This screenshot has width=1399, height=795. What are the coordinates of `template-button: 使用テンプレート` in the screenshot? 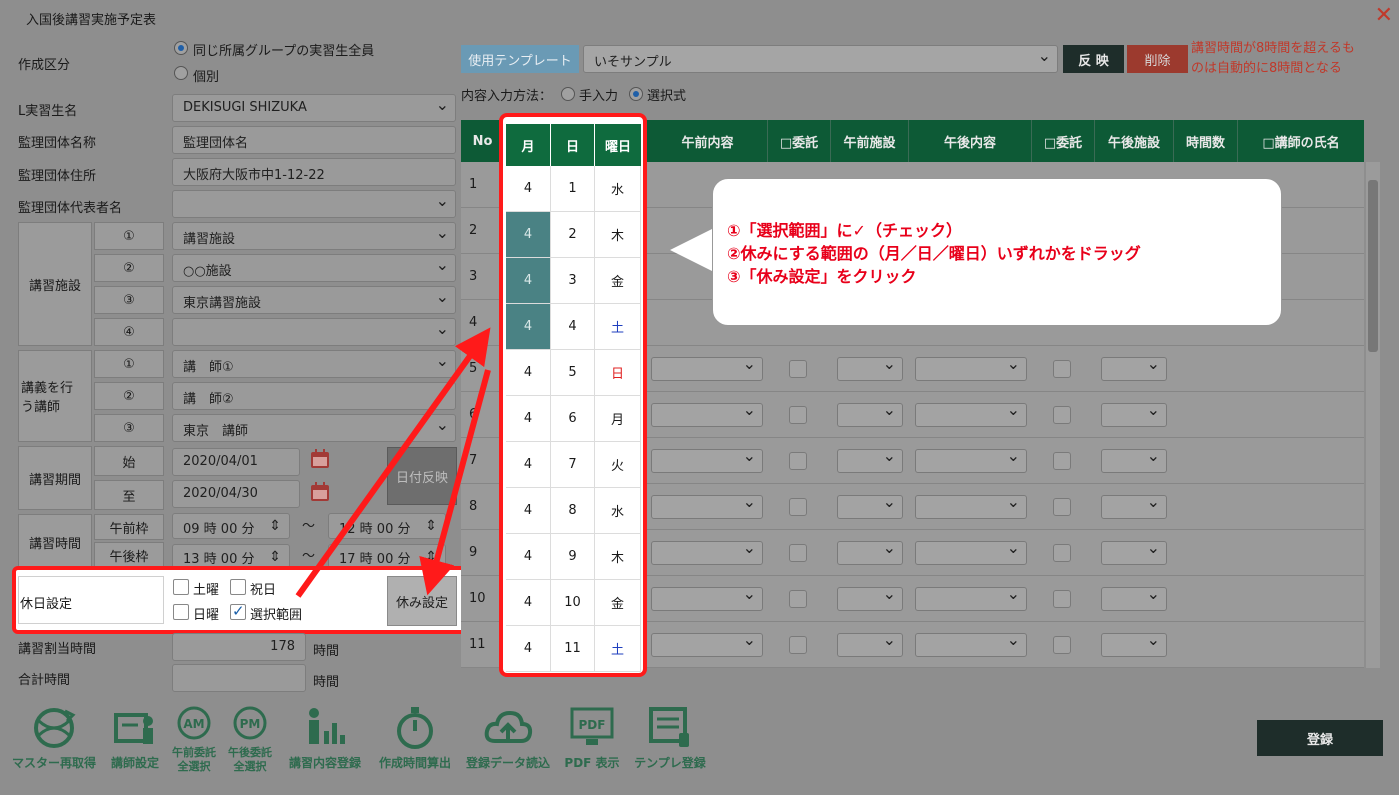 It's located at (520, 59).